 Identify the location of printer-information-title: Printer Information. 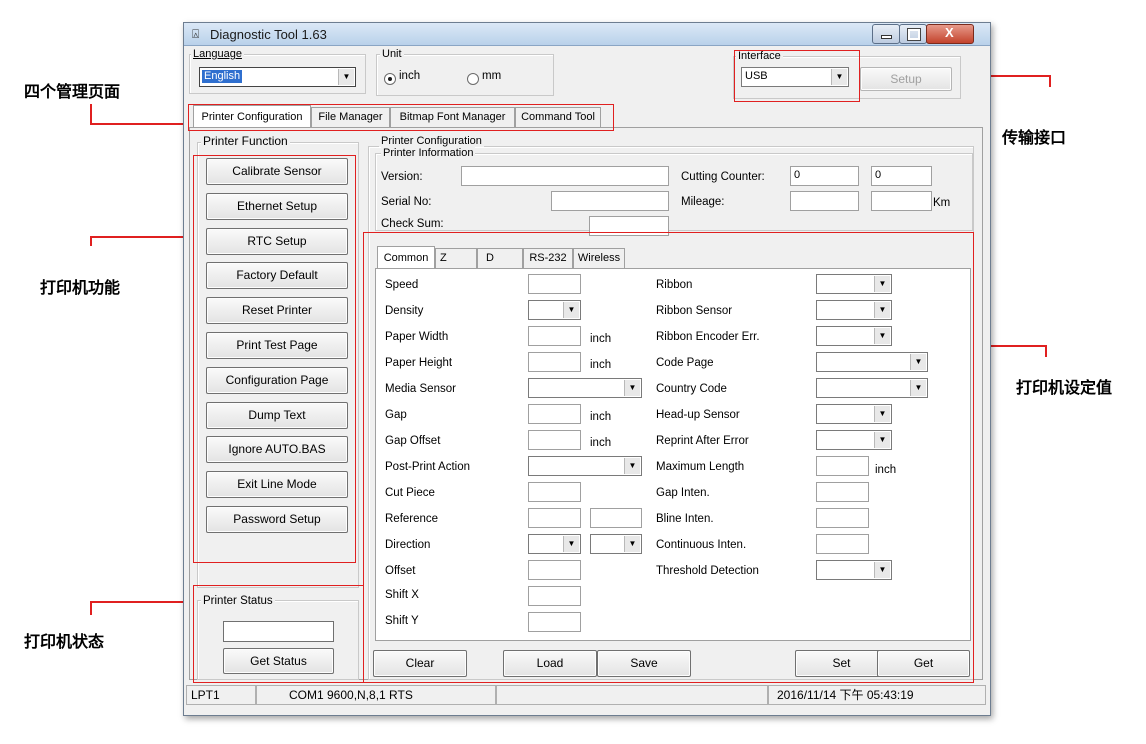
(428, 153).